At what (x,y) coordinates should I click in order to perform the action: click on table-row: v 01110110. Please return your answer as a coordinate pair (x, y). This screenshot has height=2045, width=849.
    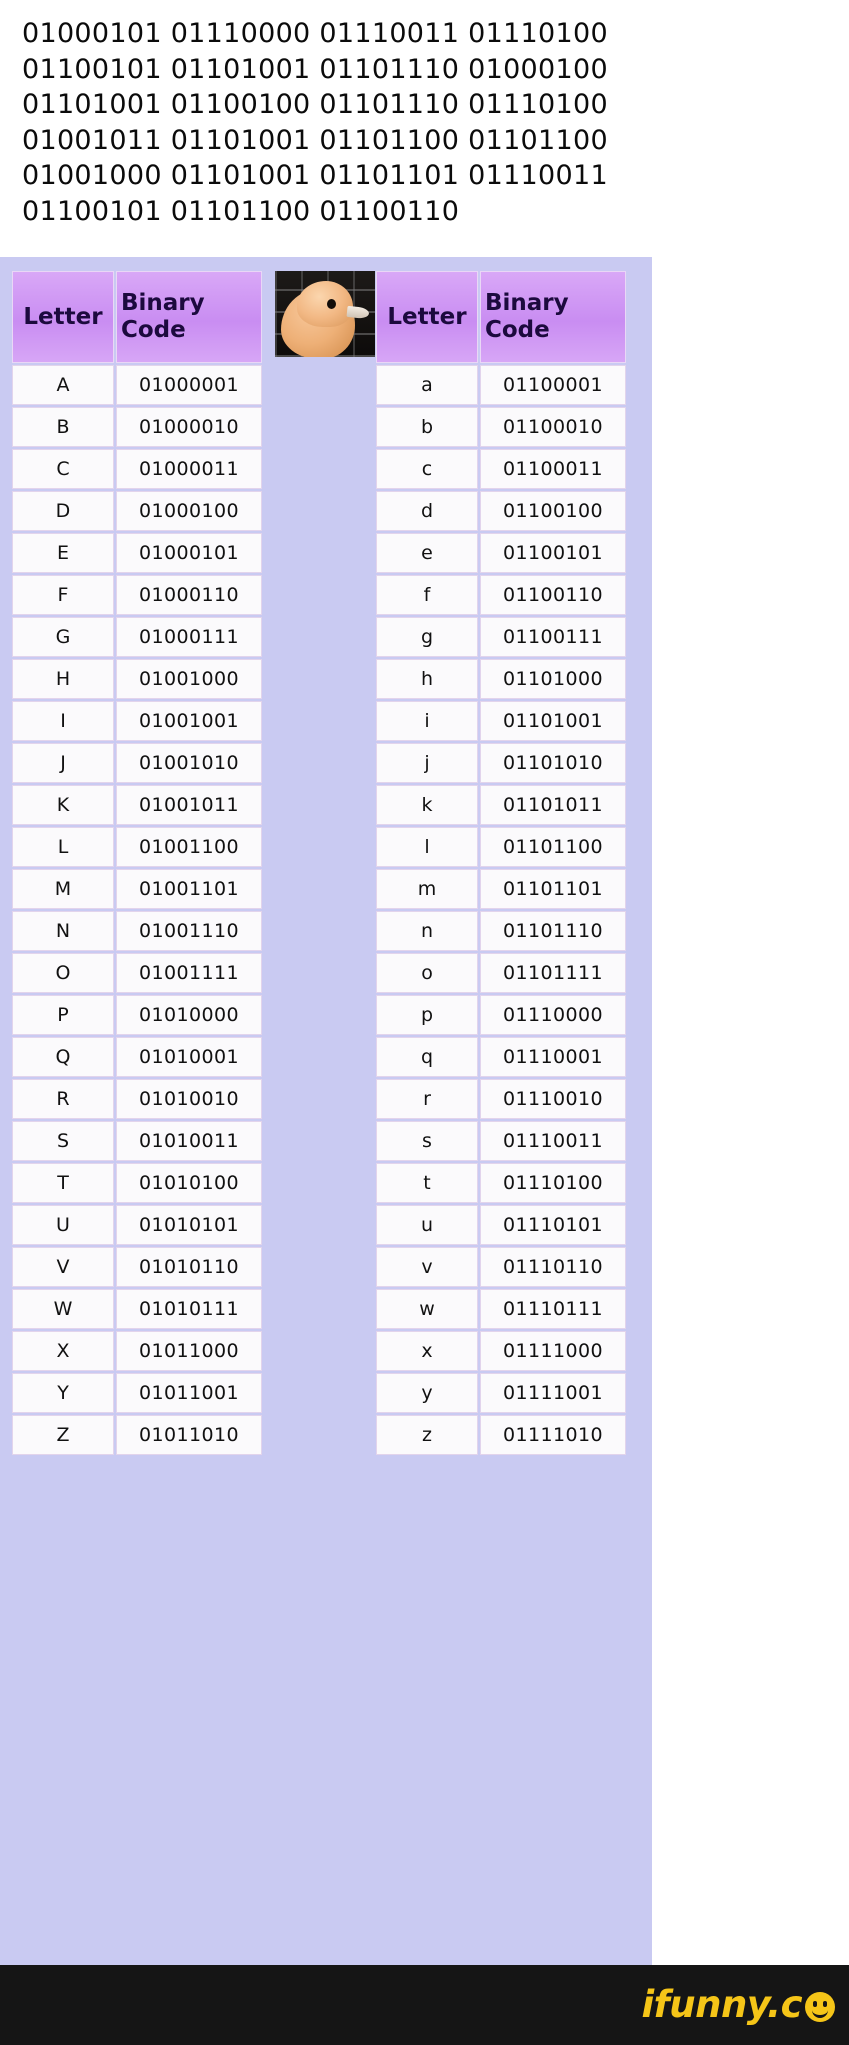
    Looking at the image, I should click on (501, 1267).